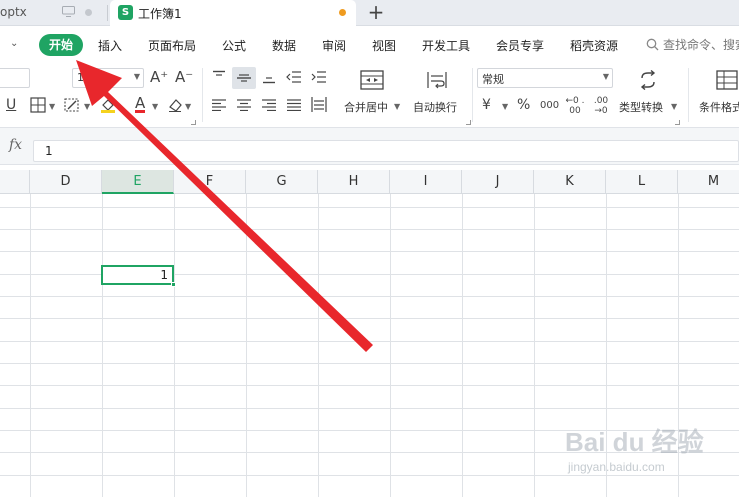 This screenshot has height=497, width=739. What do you see at coordinates (319, 104) in the screenshot?
I see `distributed-align-icon` at bounding box center [319, 104].